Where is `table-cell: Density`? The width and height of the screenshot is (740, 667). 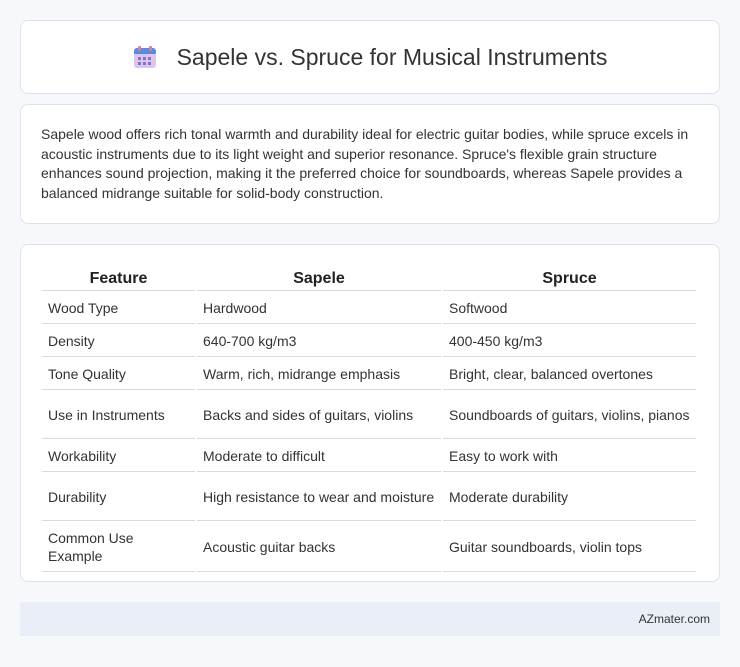 table-cell: Density is located at coordinates (118, 341).